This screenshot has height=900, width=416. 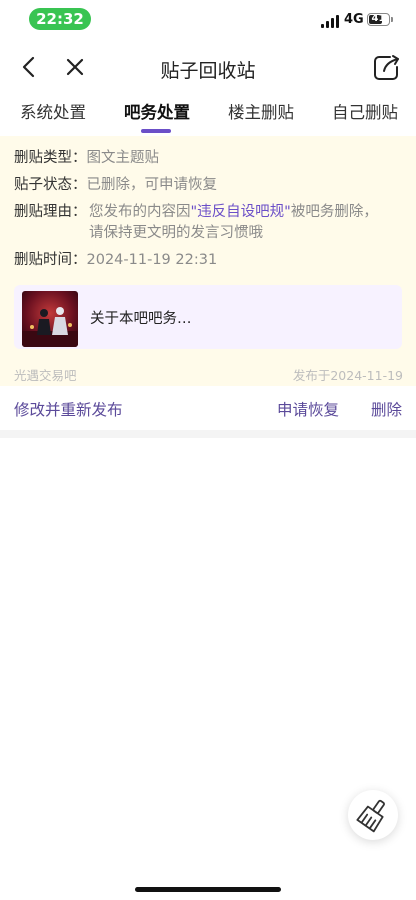 What do you see at coordinates (239, 223) in the screenshot?
I see `delete-reason-value: 您发布的内容因"违反自设吧规"被吧务删除，请保持更文明的发言习惯哦` at bounding box center [239, 223].